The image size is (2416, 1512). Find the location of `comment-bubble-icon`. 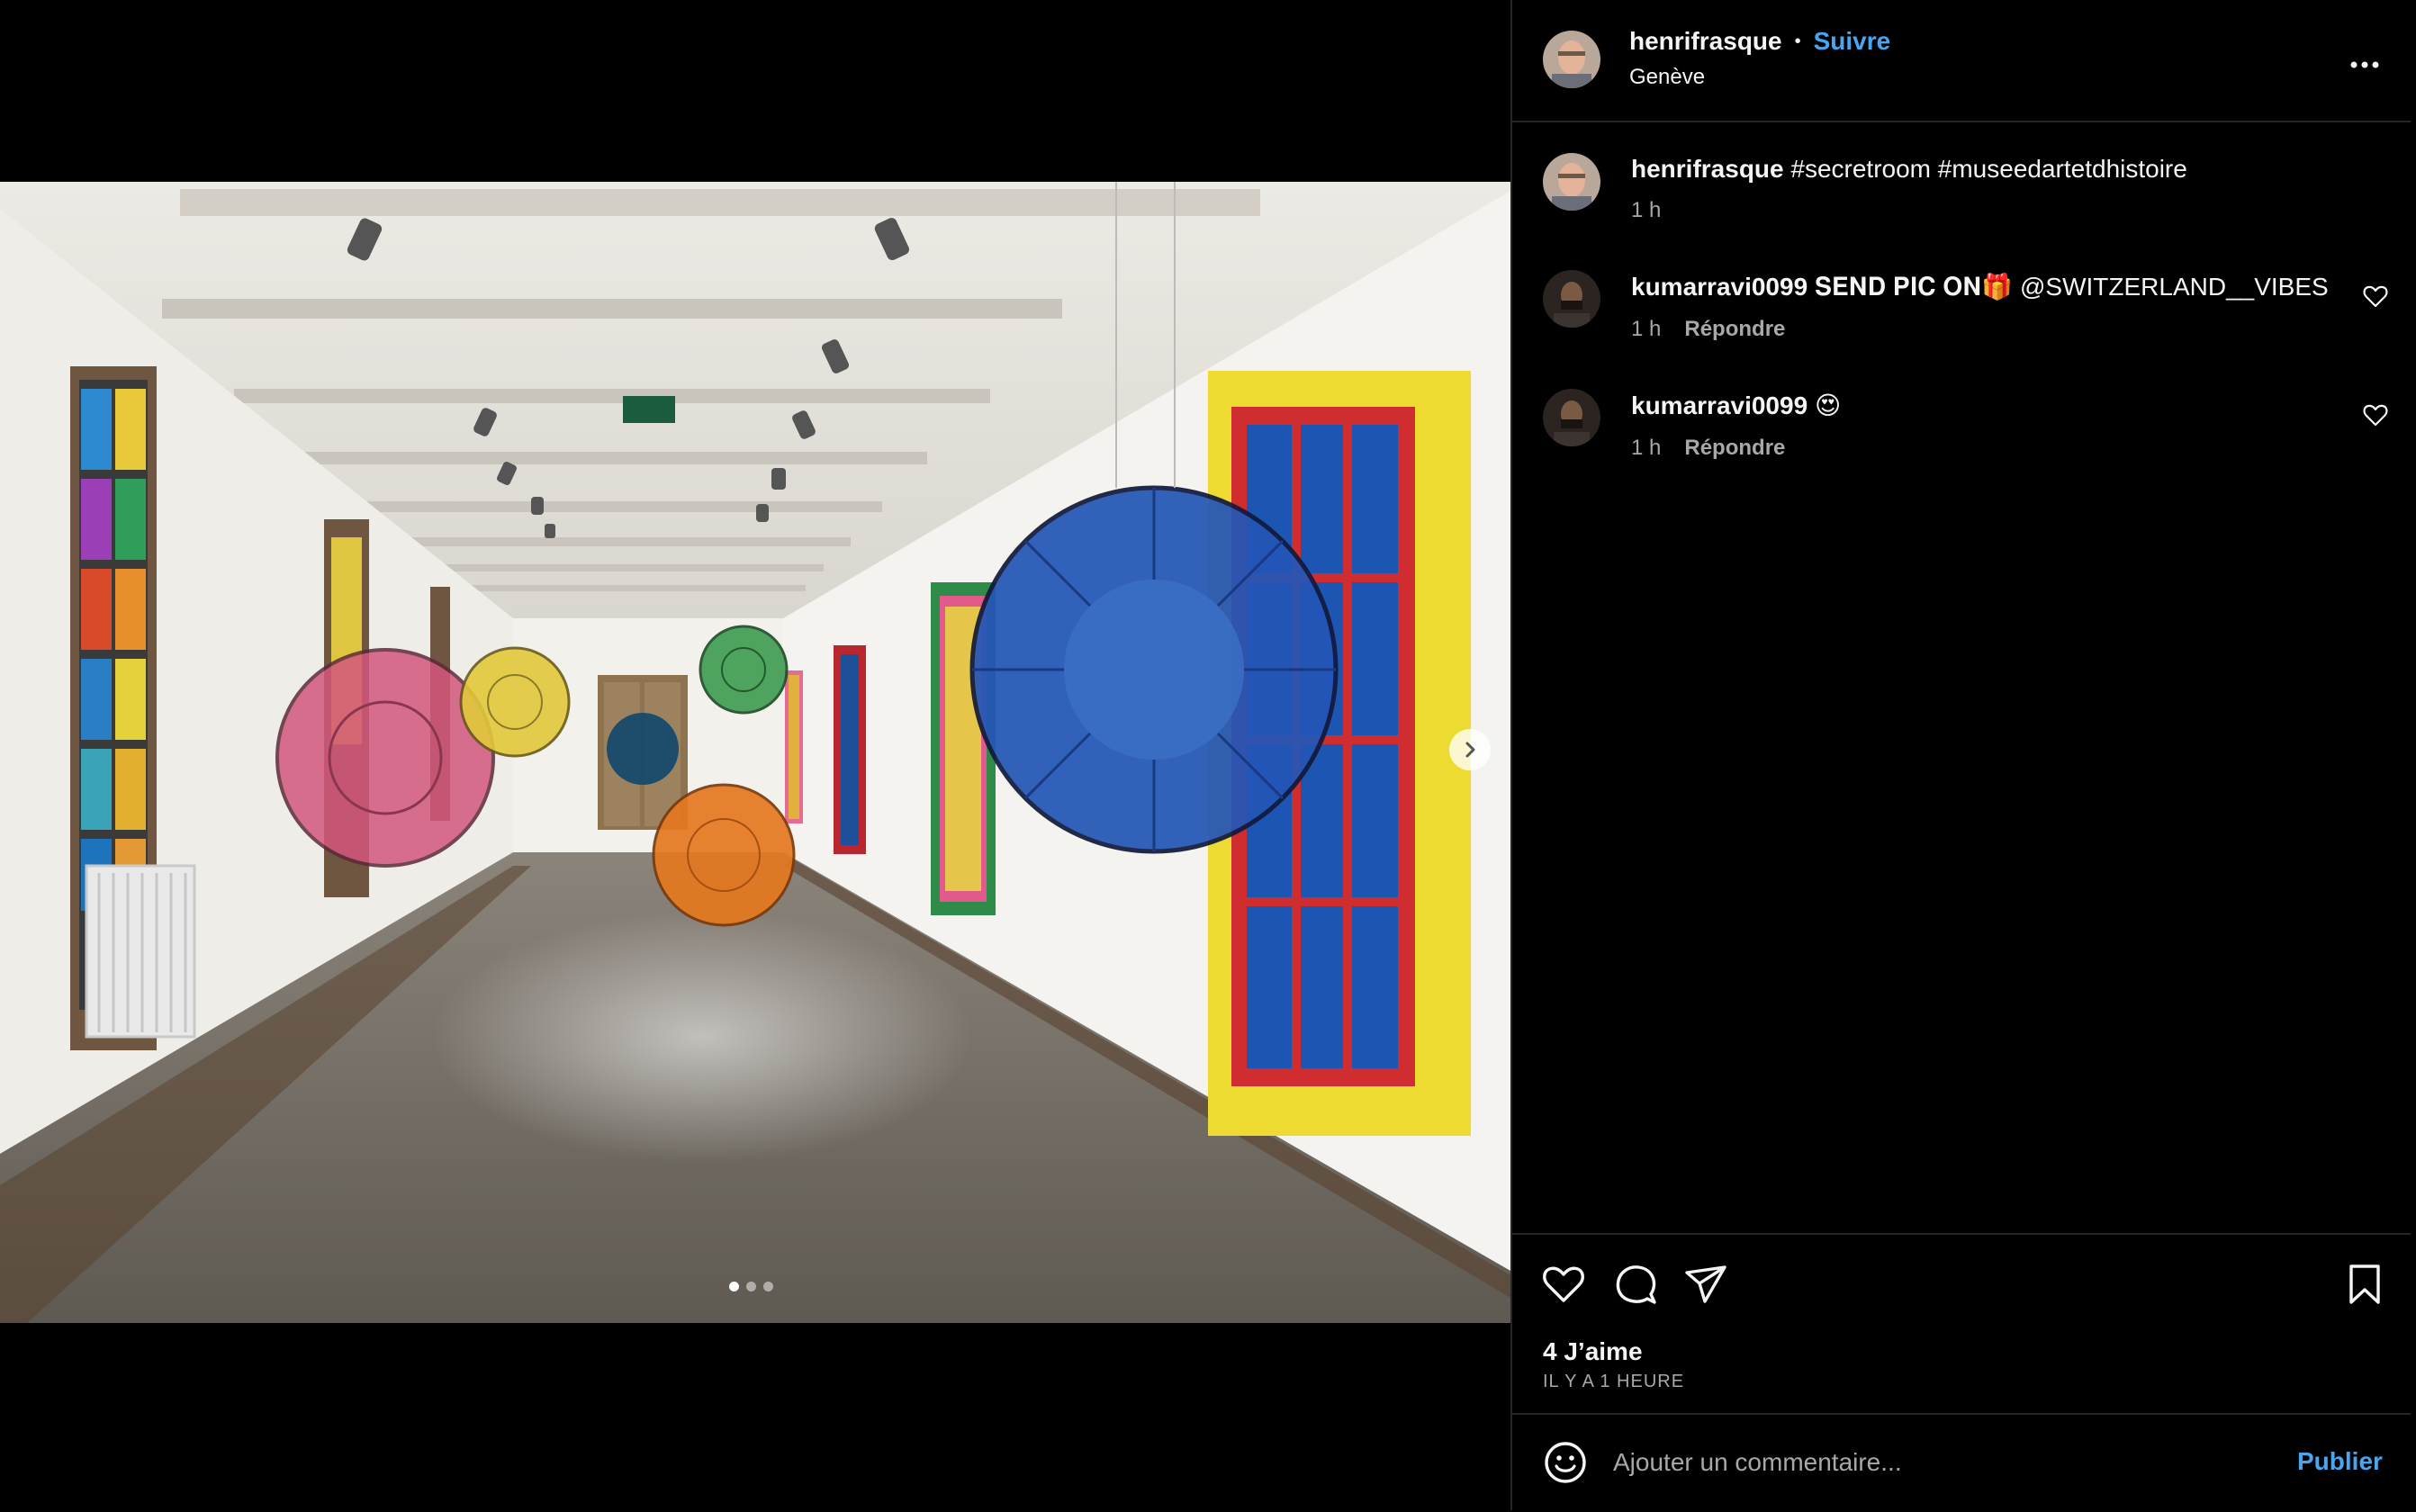

comment-bubble-icon is located at coordinates (1635, 1285).